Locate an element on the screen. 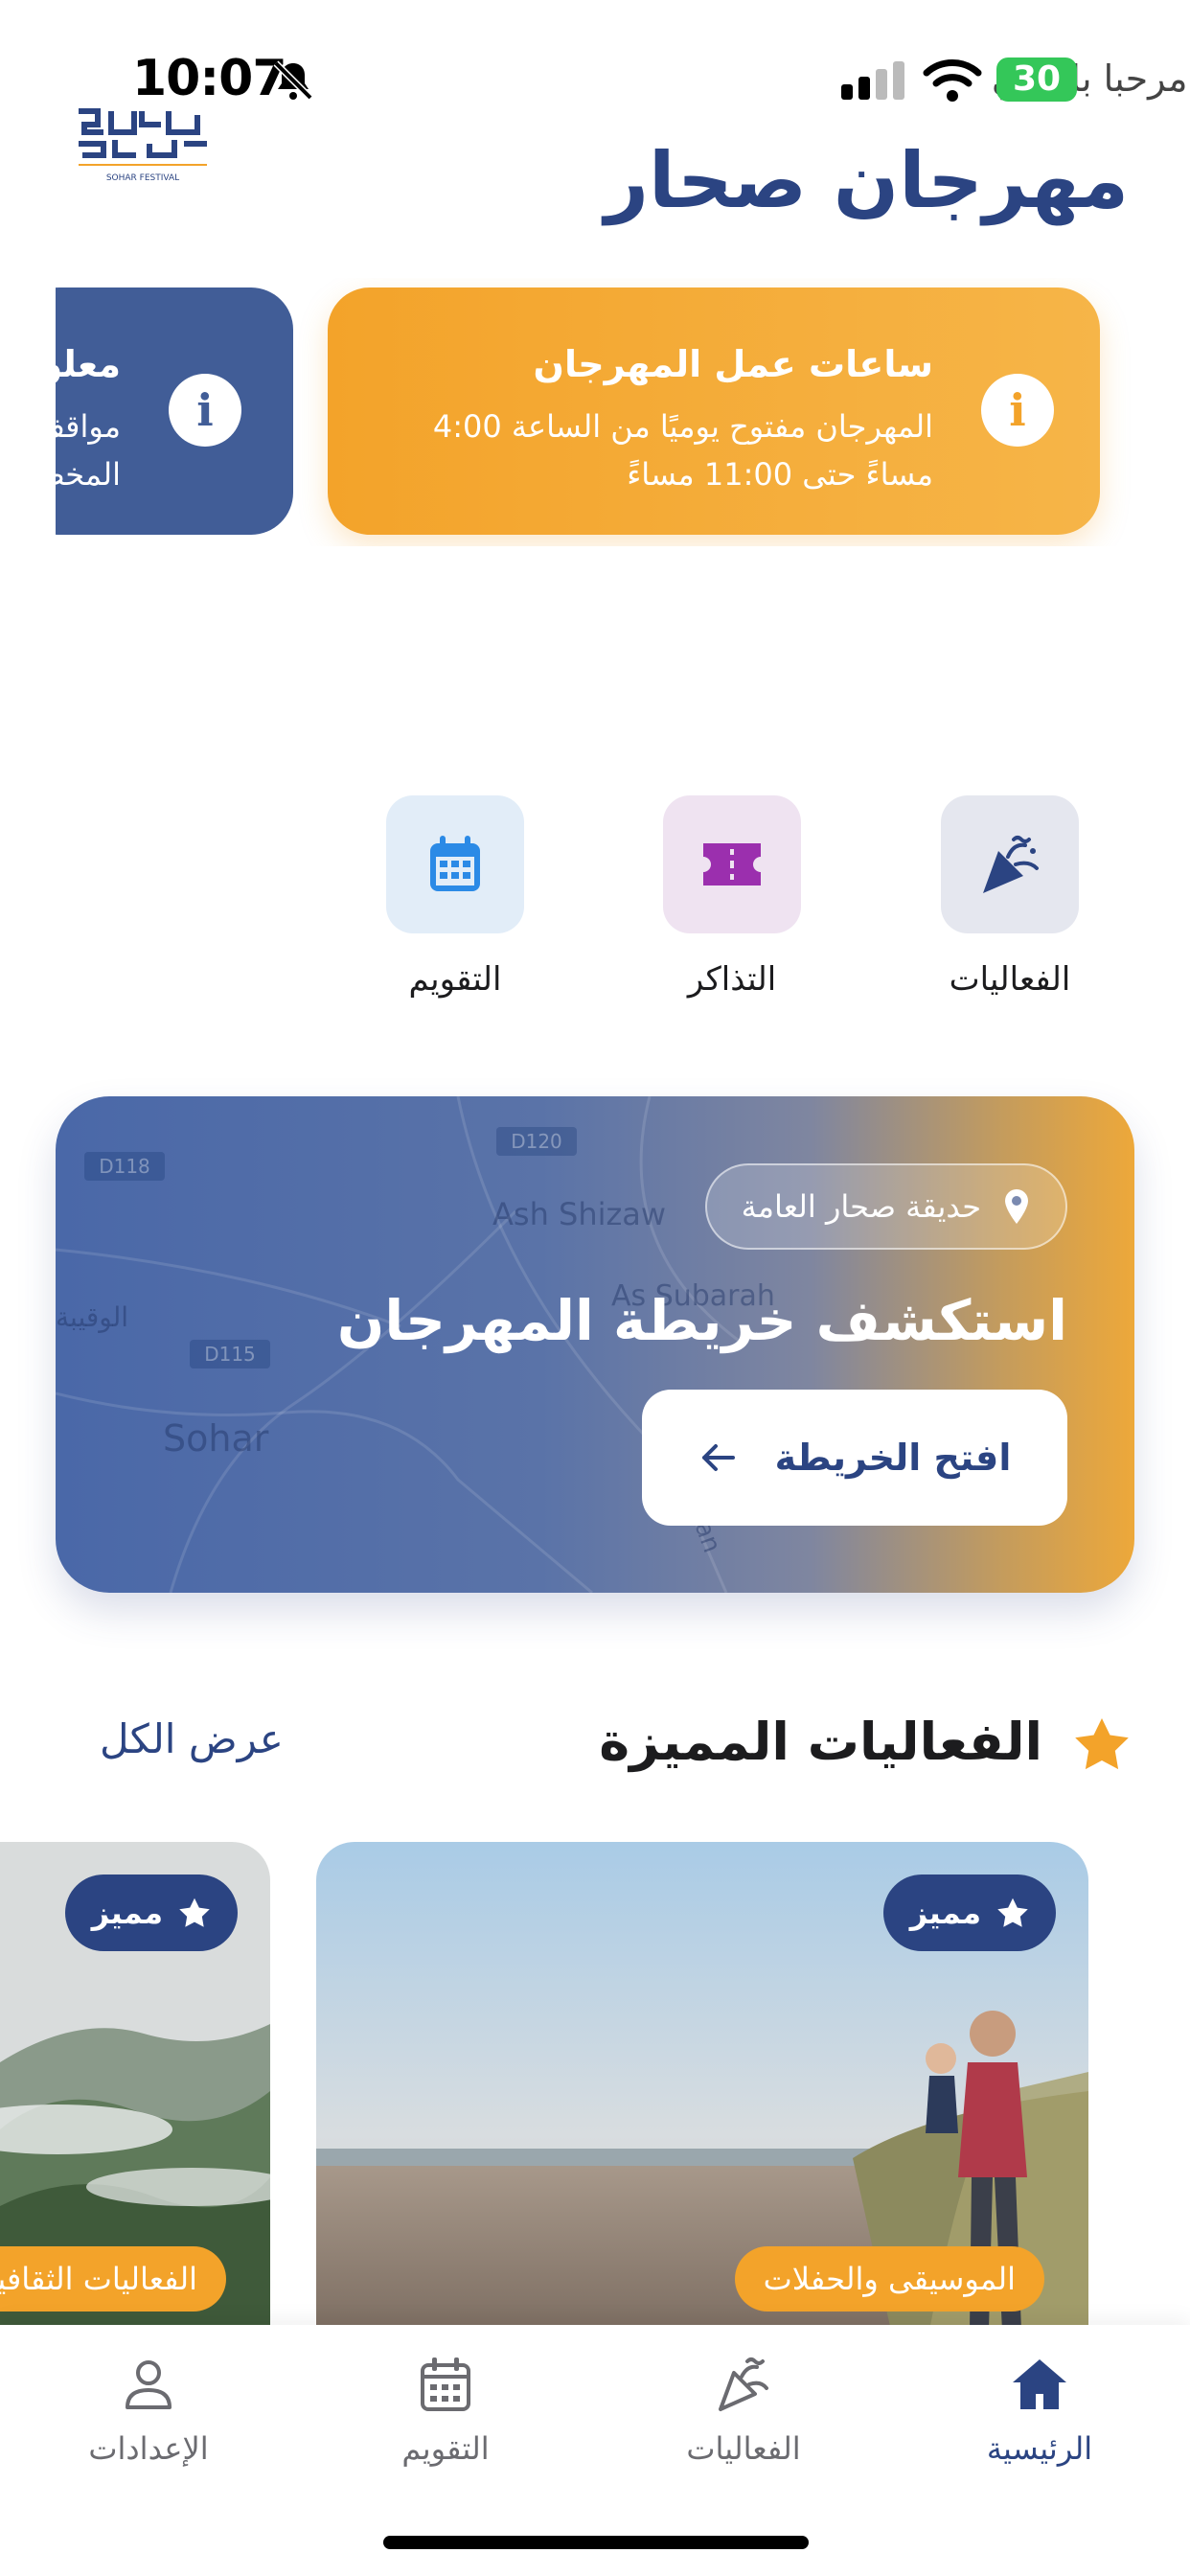 The width and height of the screenshot is (1190, 2576). ticket-icon is located at coordinates (732, 864).